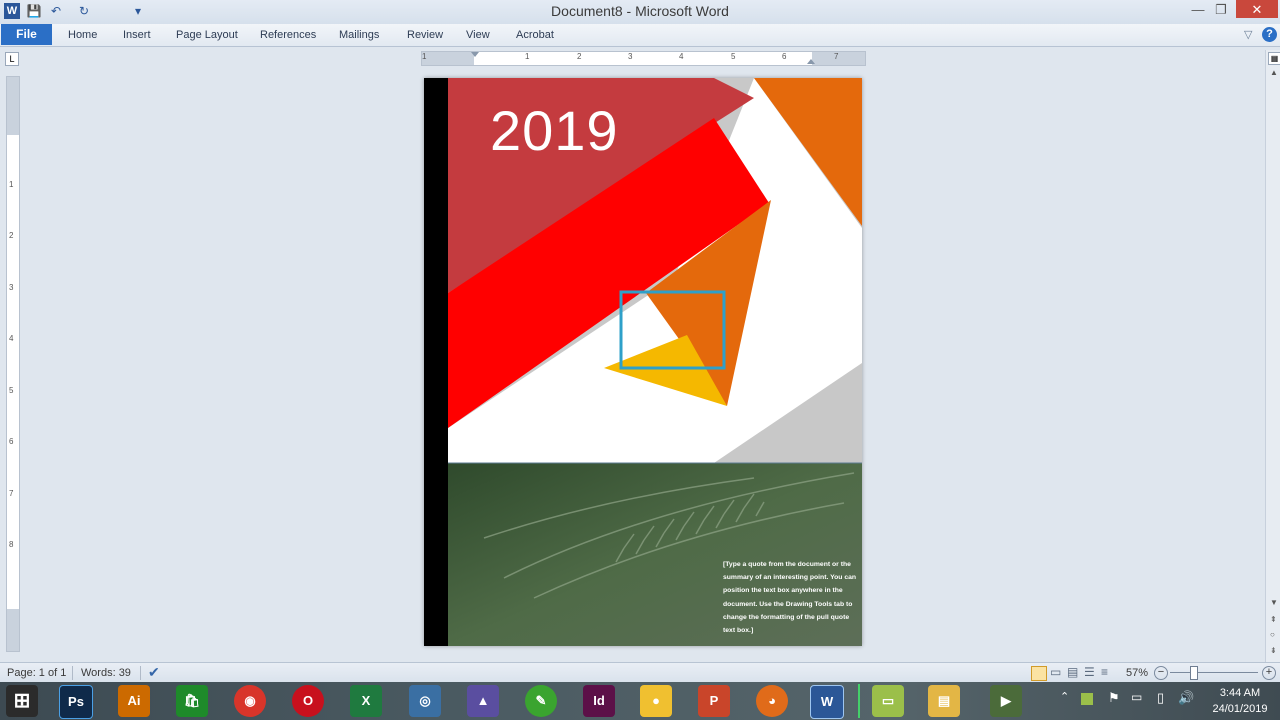 Image resolution: width=1280 pixels, height=720 pixels. What do you see at coordinates (1269, 673) in the screenshot?
I see `zoom-in-button: +` at bounding box center [1269, 673].